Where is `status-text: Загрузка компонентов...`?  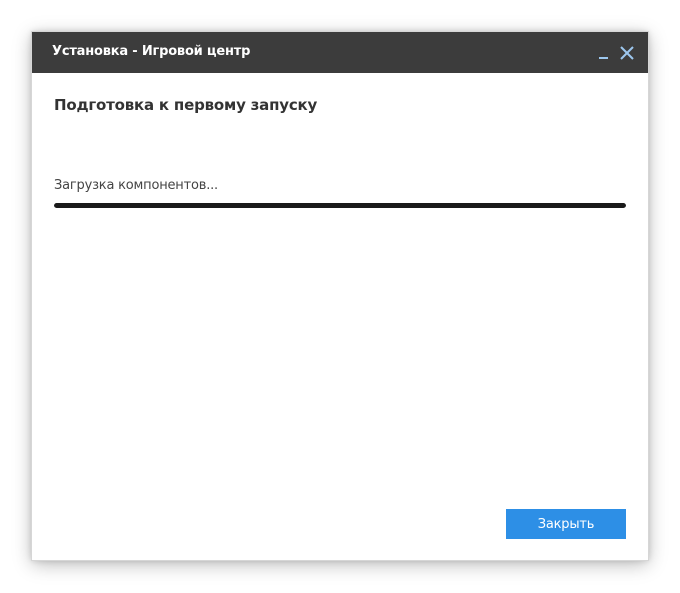 status-text: Загрузка компонентов... is located at coordinates (136, 185).